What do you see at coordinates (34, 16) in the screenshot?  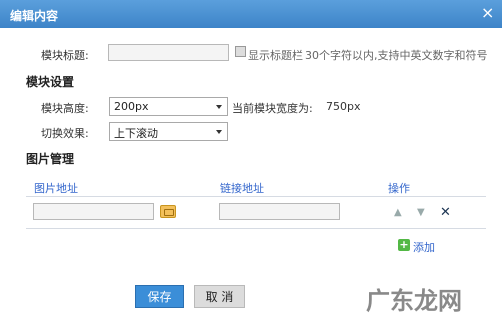 I see `dialog-title: 编辑内容` at bounding box center [34, 16].